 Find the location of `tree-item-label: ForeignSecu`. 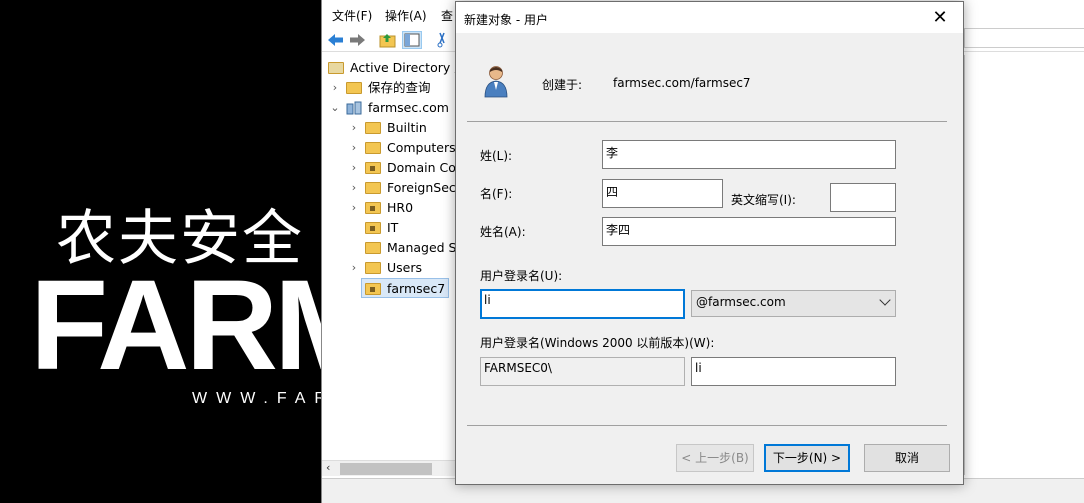

tree-item-label: ForeignSecu is located at coordinates (421, 187).